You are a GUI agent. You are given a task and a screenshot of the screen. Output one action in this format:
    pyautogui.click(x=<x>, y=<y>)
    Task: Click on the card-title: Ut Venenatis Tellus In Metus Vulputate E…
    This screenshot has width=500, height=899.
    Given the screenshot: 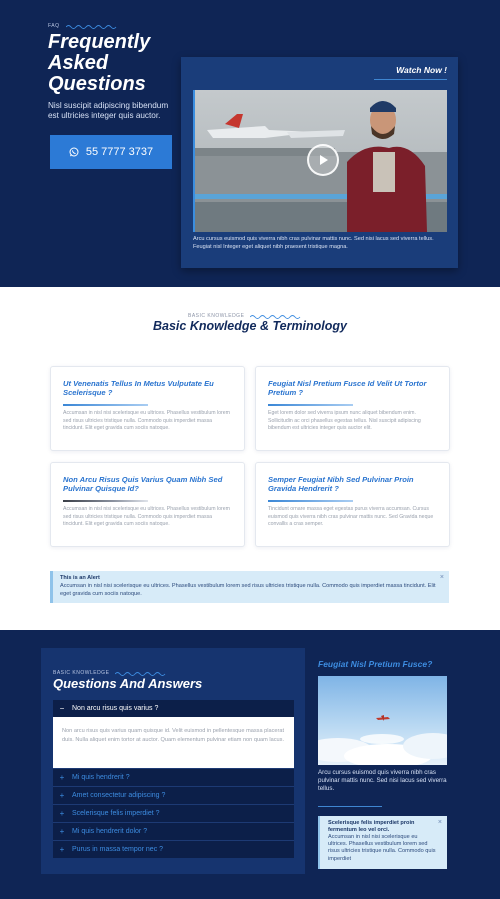 What is the action you would take?
    pyautogui.click(x=138, y=388)
    